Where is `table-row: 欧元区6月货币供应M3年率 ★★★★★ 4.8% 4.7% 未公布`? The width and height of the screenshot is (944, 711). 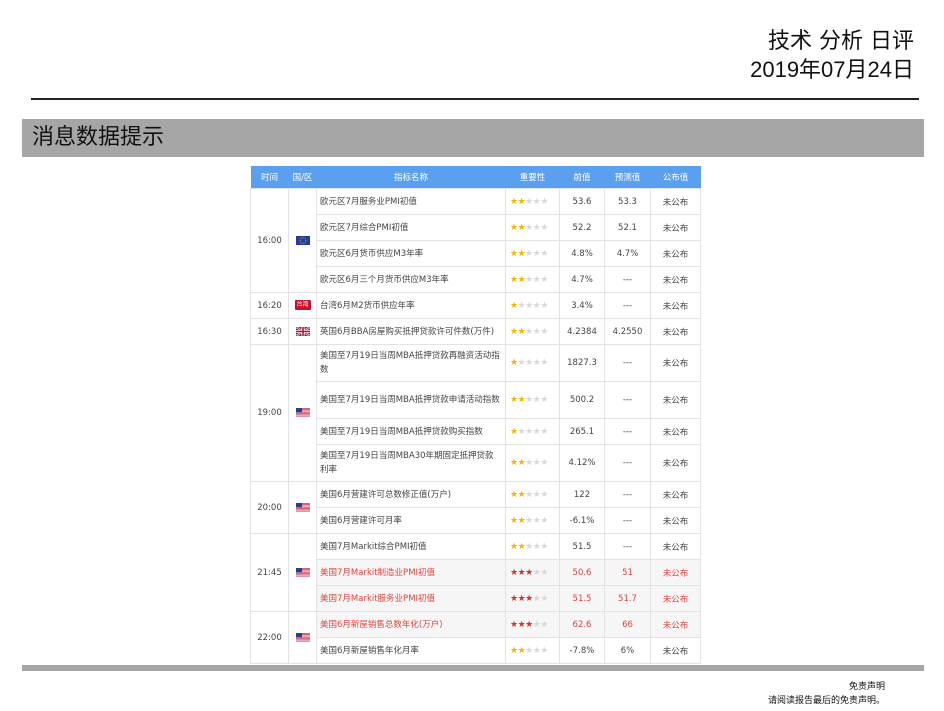 table-row: 欧元区6月货币供应M3年率 ★★★★★ 4.8% 4.7% 未公布 is located at coordinates (476, 253).